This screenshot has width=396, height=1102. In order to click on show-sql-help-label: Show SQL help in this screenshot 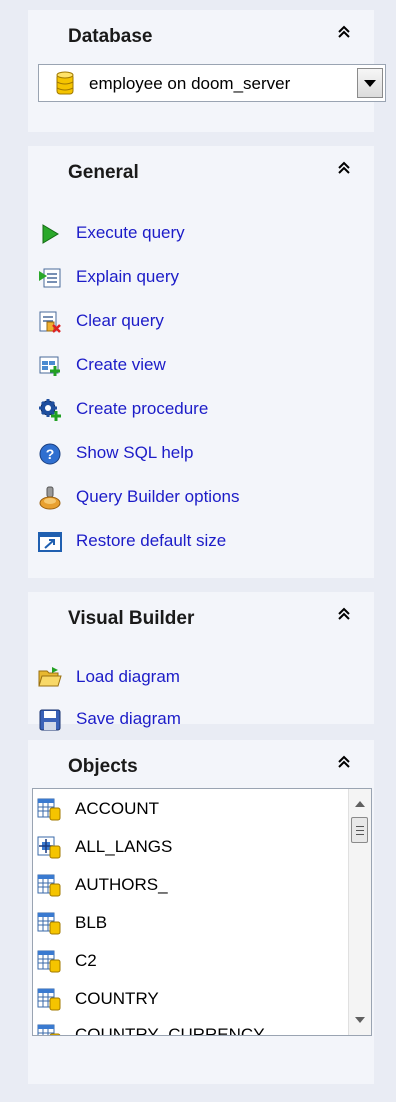, I will do `click(135, 452)`.